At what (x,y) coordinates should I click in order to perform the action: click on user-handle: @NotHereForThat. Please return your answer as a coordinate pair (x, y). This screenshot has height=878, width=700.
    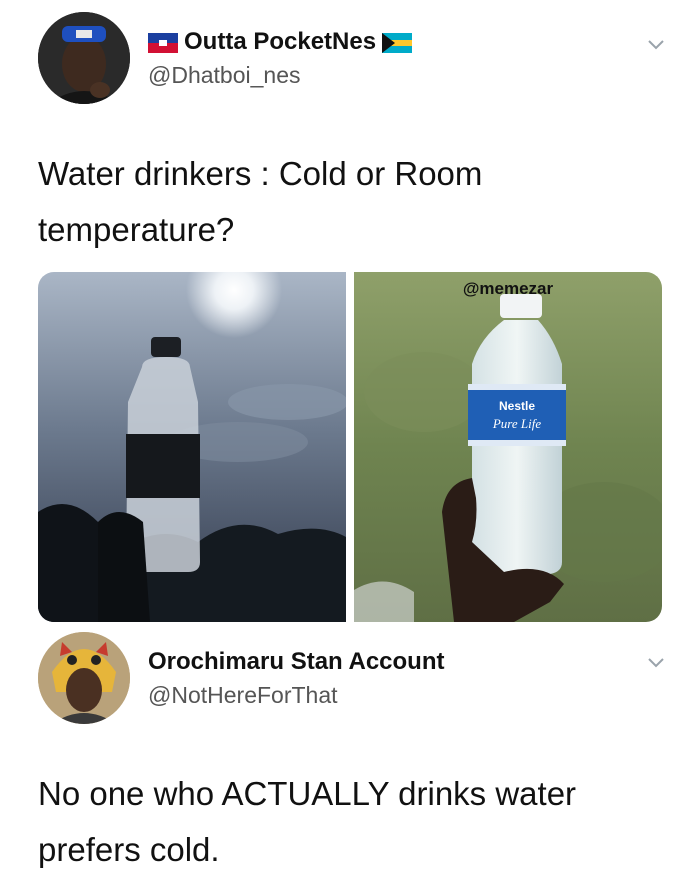
    Looking at the image, I should click on (243, 695).